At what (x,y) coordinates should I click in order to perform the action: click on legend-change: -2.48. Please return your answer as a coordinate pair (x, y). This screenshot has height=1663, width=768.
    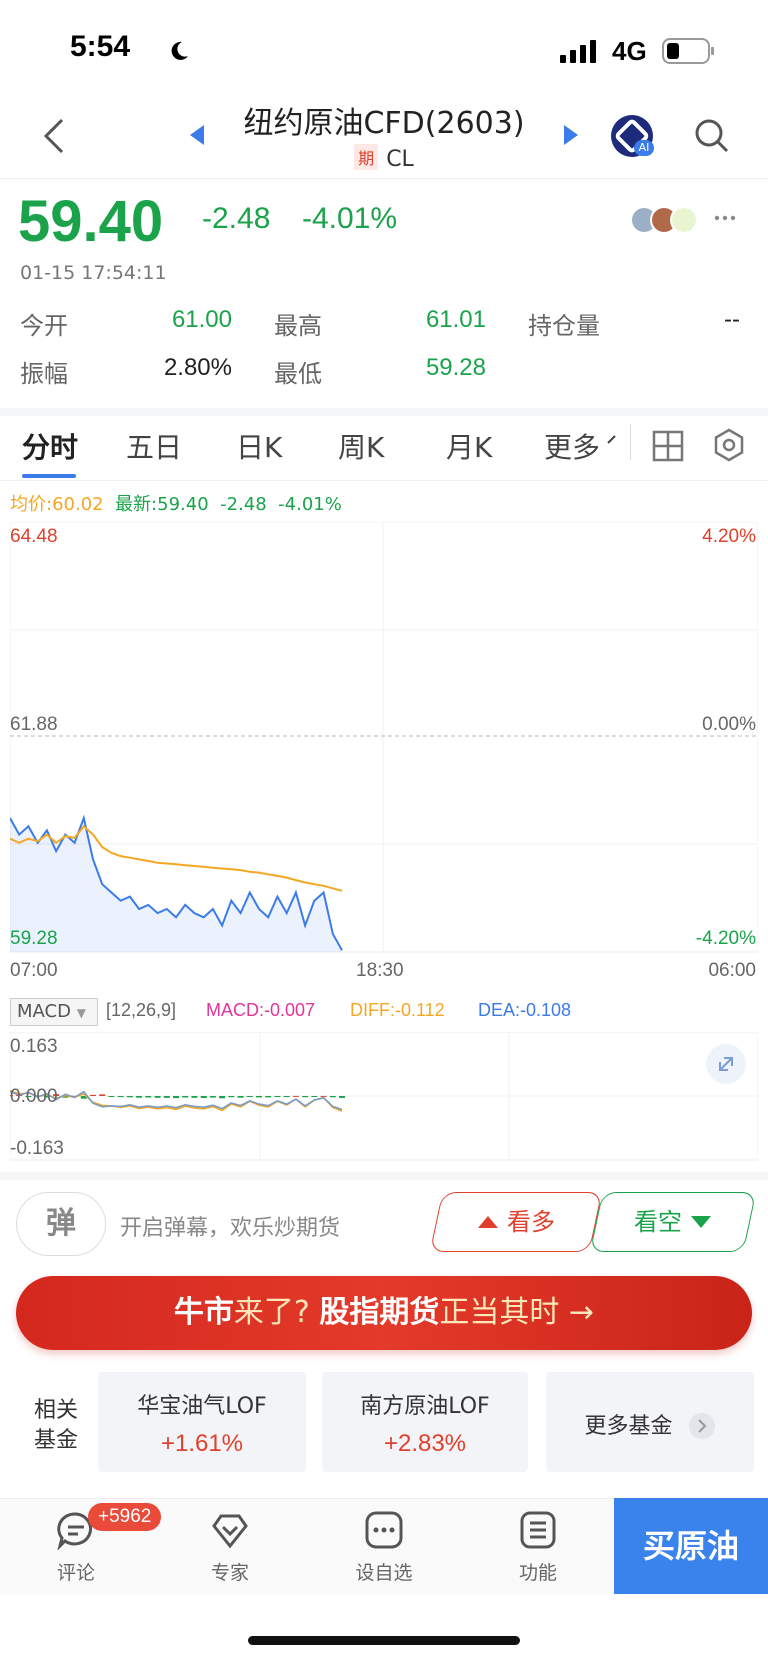
    Looking at the image, I should click on (243, 504).